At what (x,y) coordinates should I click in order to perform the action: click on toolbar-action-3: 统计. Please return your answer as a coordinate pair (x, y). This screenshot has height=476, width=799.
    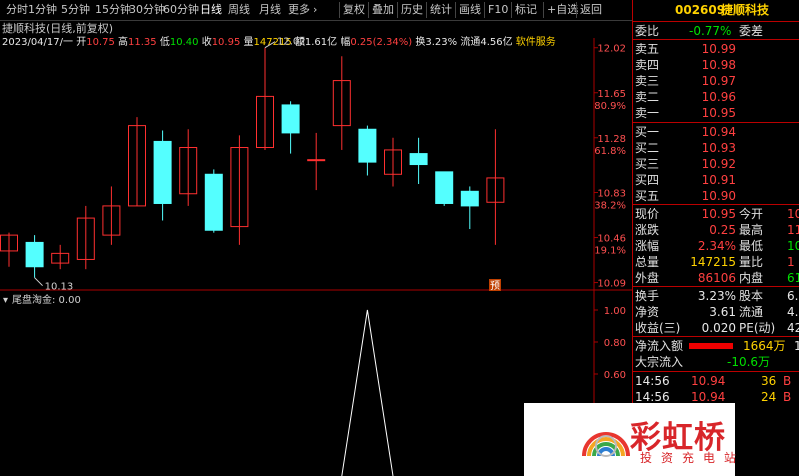
    Looking at the image, I should click on (441, 10).